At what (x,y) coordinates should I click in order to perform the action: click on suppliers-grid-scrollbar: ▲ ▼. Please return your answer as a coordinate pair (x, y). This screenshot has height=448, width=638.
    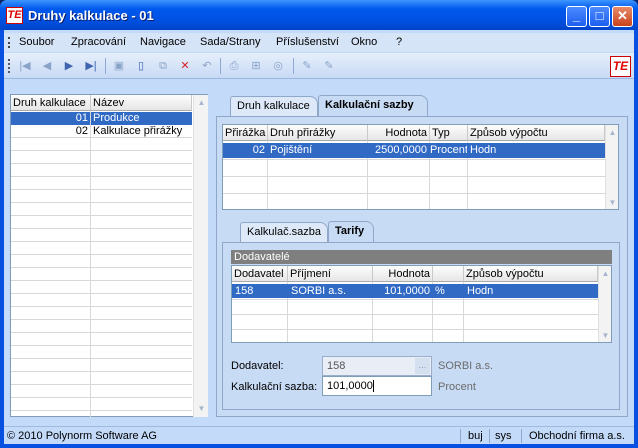
    Looking at the image, I should click on (604, 304).